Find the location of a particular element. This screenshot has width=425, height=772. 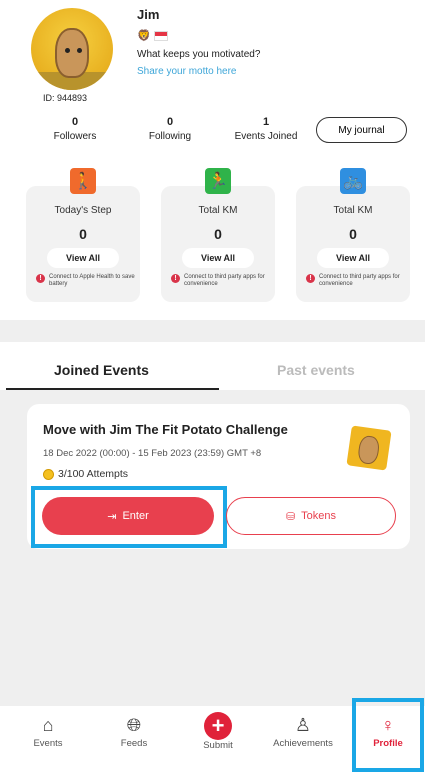

tab-joined-events: Joined Events is located at coordinates (101, 370).